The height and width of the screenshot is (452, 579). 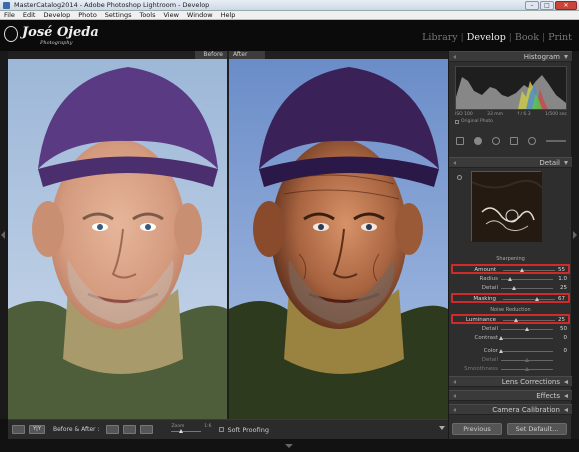 I want to click on module-book: Book, so click(x=527, y=37).